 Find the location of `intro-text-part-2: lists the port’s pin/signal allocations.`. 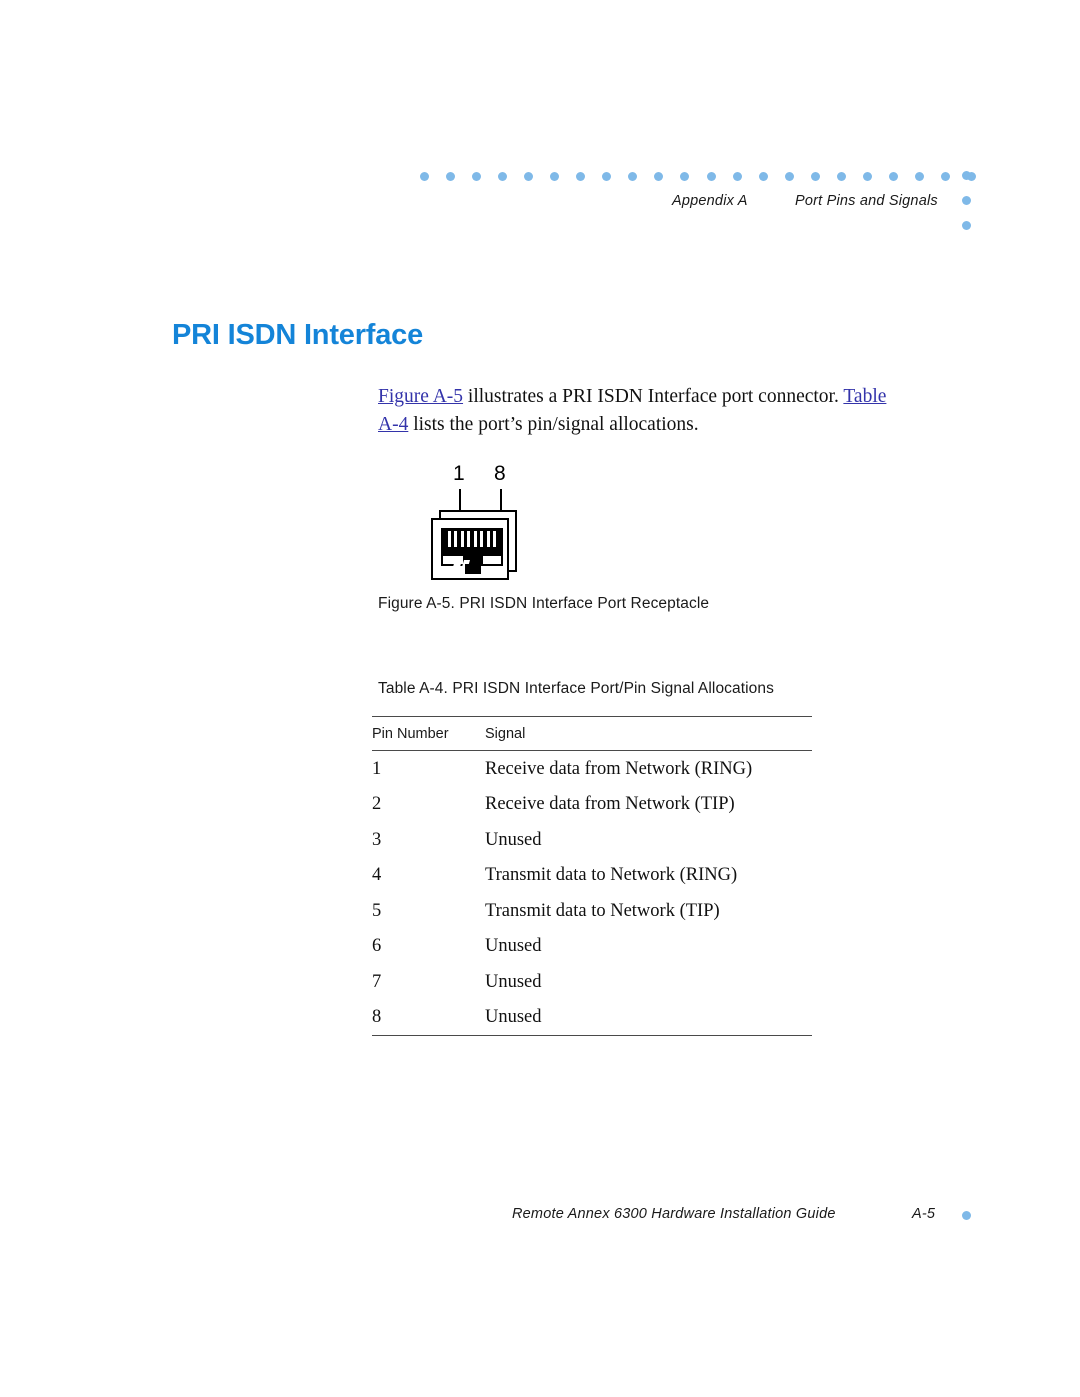

intro-text-part-2: lists the port’s pin/signal allocations. is located at coordinates (553, 424).